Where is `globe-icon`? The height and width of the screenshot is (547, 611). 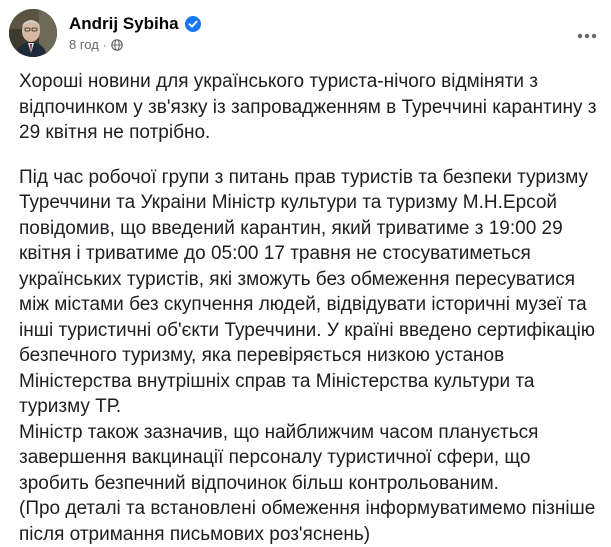
globe-icon is located at coordinates (117, 45).